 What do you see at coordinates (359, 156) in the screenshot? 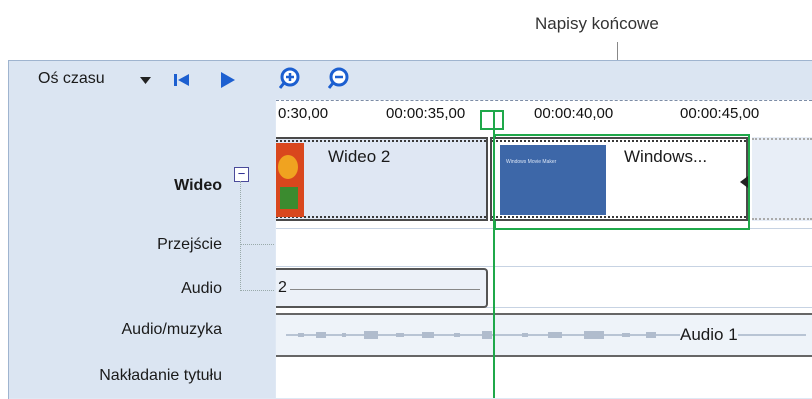
I see `clip-title: Wideo 2` at bounding box center [359, 156].